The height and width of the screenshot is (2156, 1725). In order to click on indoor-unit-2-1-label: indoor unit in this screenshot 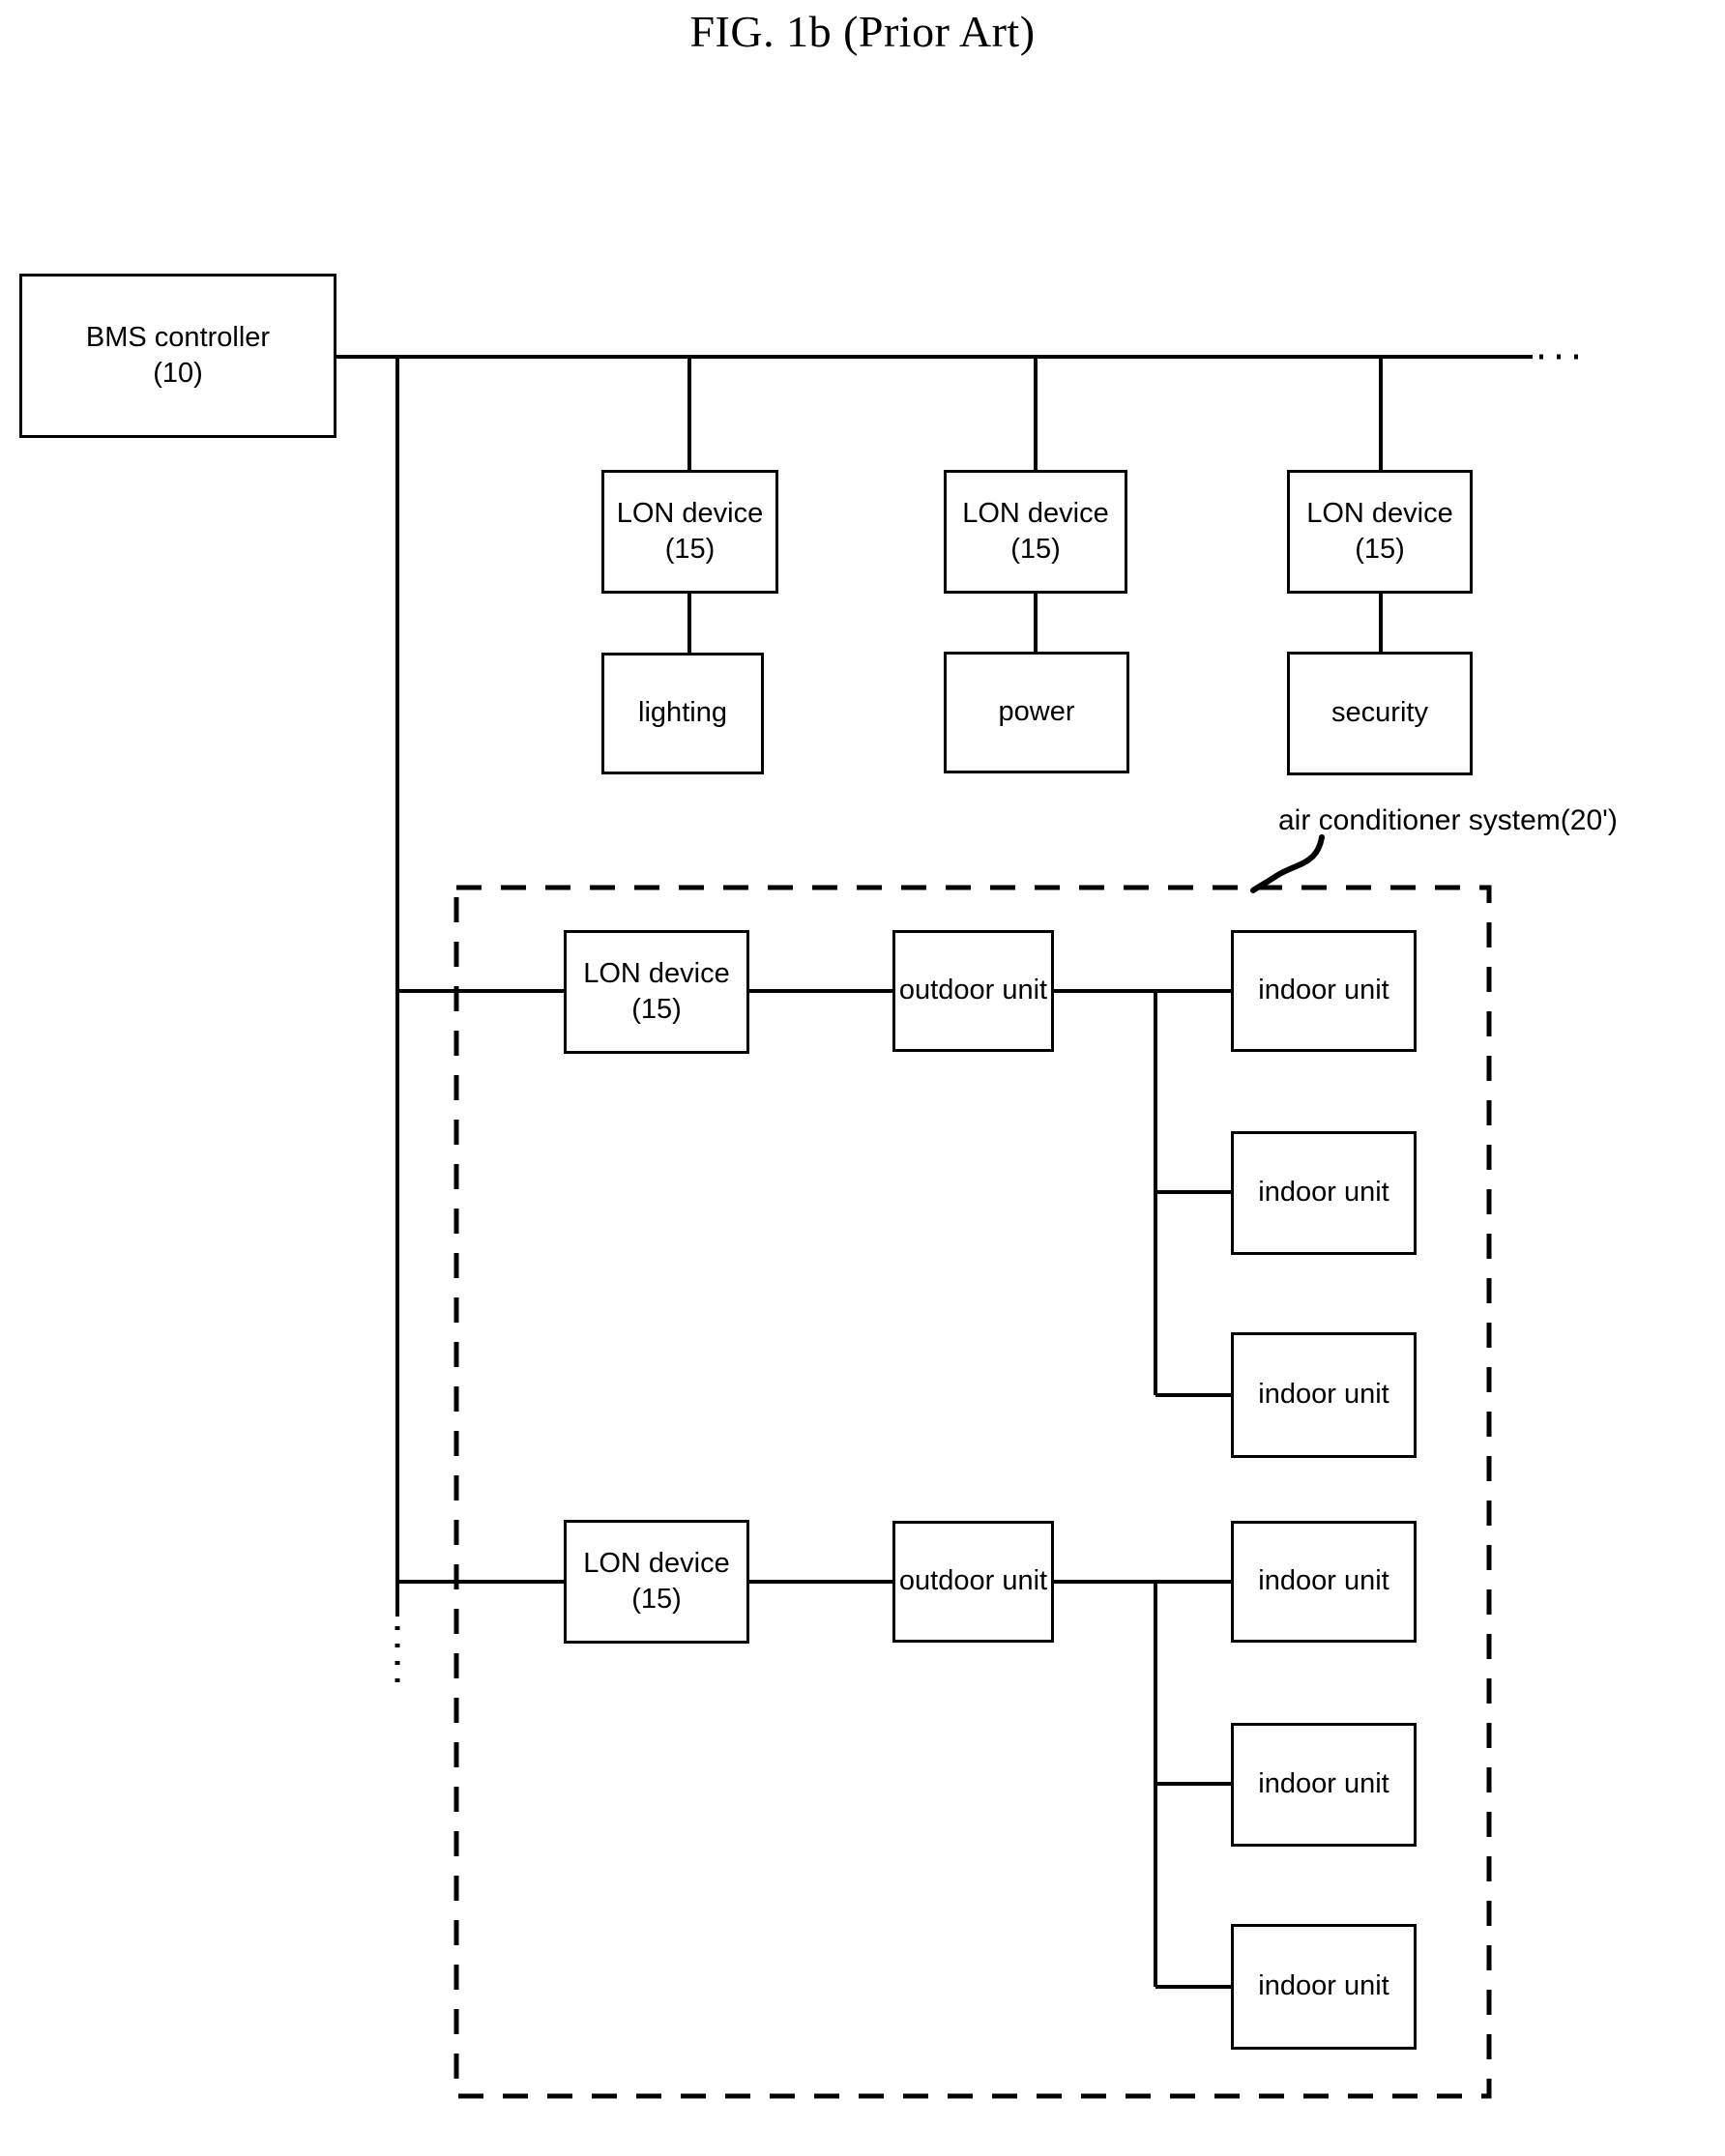, I will do `click(1323, 1581)`.